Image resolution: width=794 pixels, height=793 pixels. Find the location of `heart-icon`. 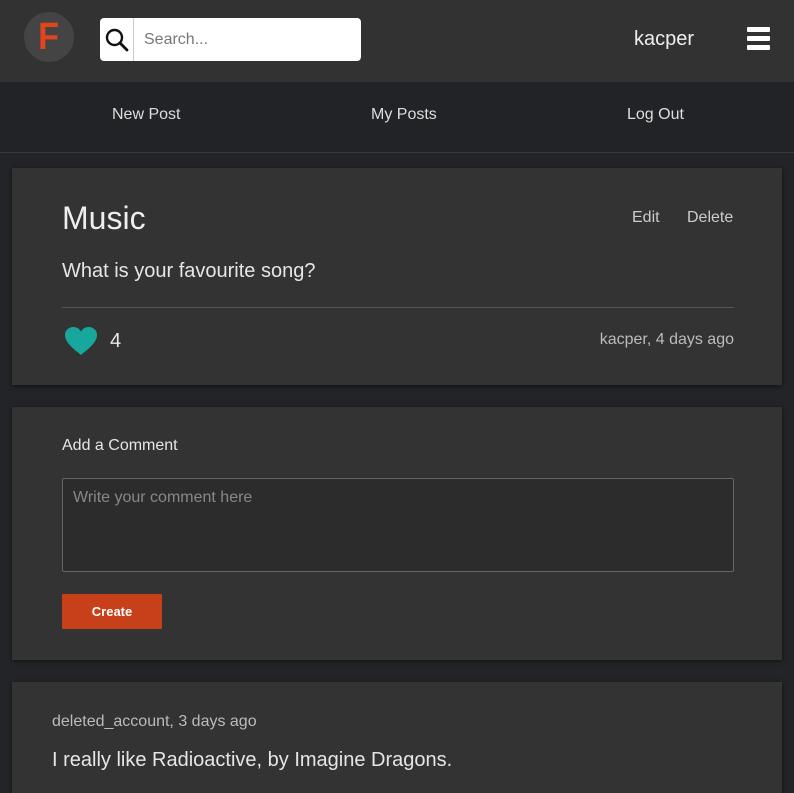

heart-icon is located at coordinates (81, 341).